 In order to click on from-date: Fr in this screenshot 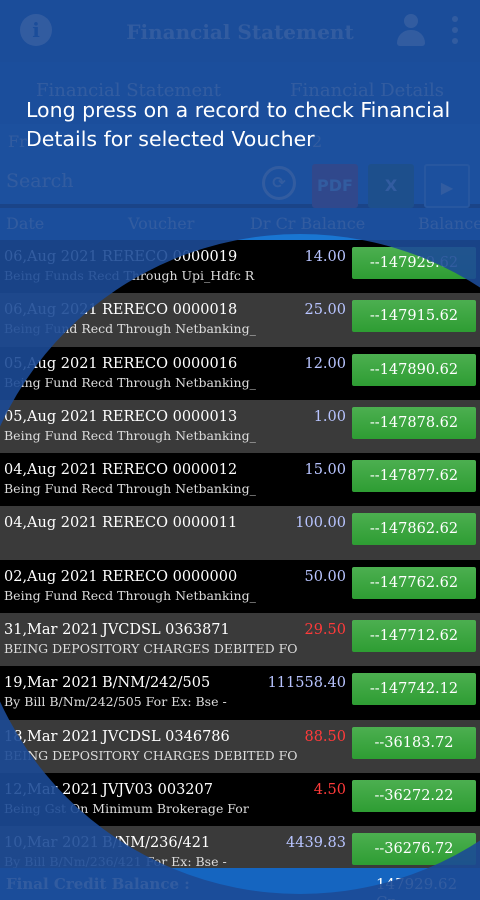, I will do `click(17, 141)`.